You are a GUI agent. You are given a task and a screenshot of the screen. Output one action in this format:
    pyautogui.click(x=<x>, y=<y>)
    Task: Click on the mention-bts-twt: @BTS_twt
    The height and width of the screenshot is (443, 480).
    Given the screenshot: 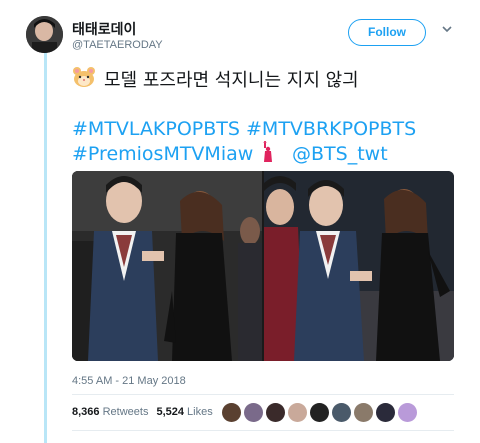 What is the action you would take?
    pyautogui.click(x=340, y=154)
    